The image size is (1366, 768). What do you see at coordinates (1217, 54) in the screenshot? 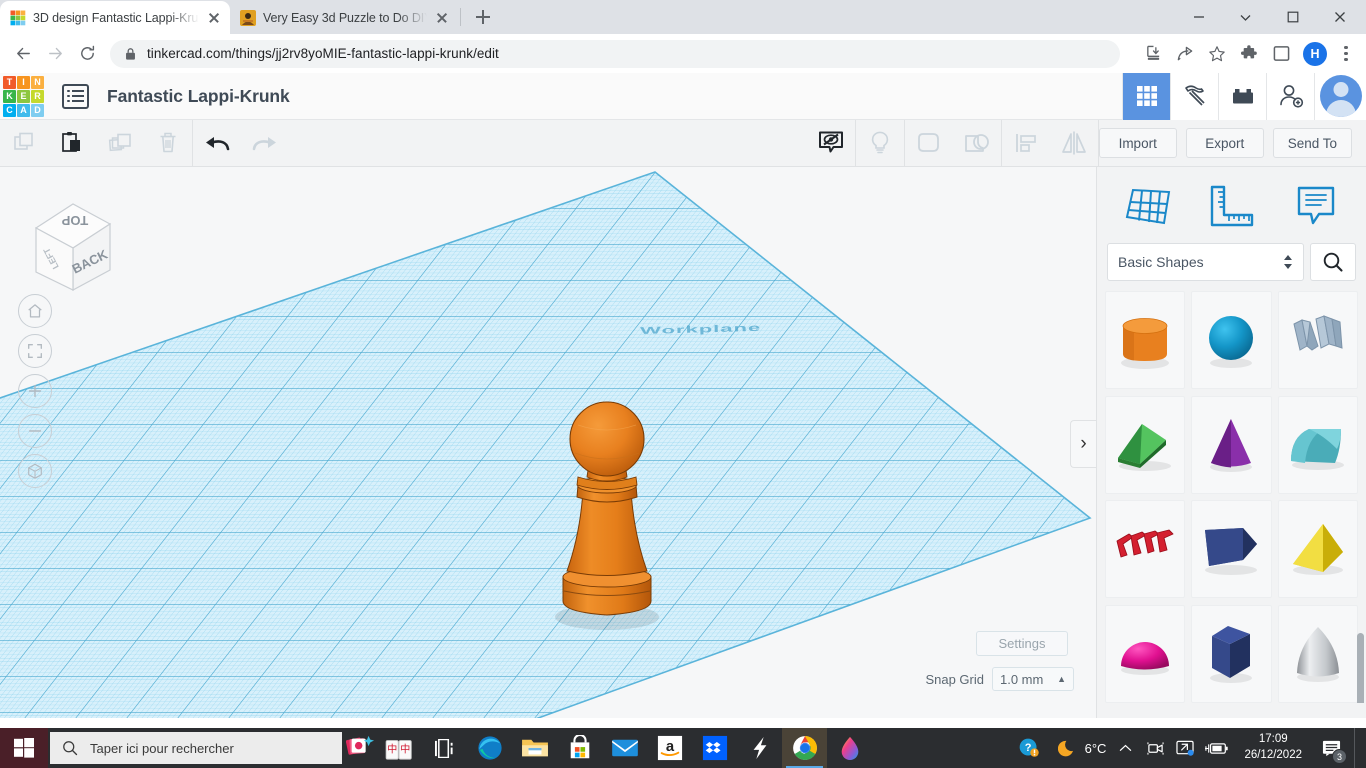
I see `bookmark-star-icon` at bounding box center [1217, 54].